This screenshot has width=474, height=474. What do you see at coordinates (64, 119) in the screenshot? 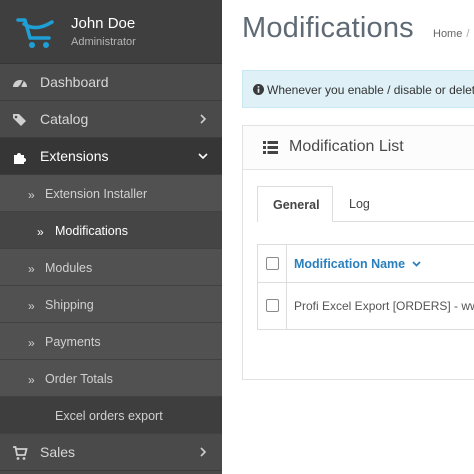
I see `sidebar-item-label: Catalog` at bounding box center [64, 119].